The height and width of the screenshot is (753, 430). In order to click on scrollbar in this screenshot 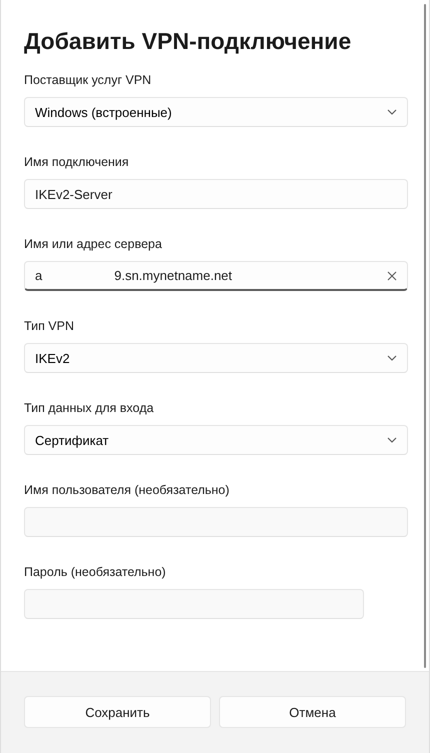, I will do `click(425, 336)`.